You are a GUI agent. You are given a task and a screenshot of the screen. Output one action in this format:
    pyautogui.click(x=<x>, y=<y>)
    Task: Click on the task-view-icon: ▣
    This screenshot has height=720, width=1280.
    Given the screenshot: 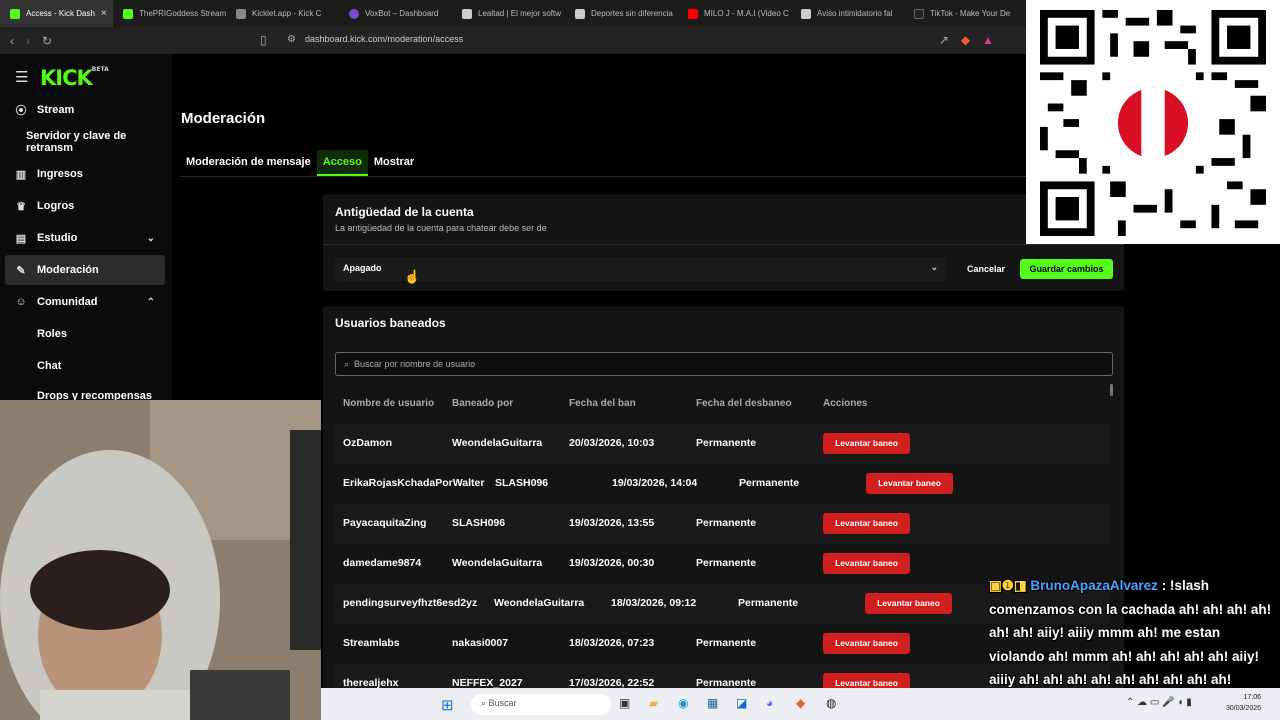 What is the action you would take?
    pyautogui.click(x=624, y=703)
    